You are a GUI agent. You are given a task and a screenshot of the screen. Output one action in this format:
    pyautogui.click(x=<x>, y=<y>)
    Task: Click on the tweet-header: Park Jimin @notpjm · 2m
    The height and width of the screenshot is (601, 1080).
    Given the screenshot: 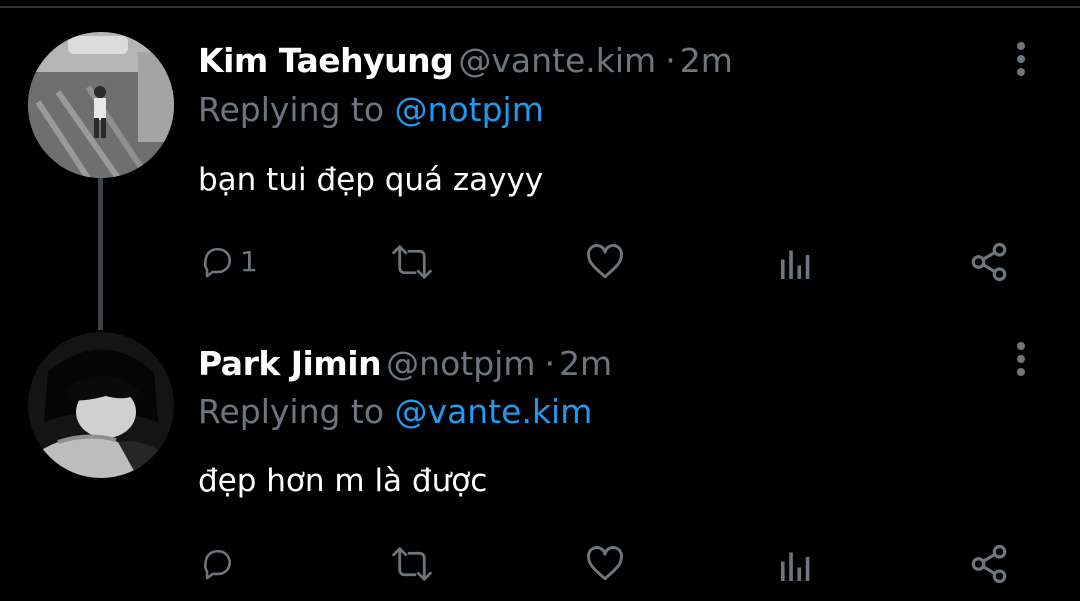 What is the action you would take?
    pyautogui.click(x=405, y=363)
    